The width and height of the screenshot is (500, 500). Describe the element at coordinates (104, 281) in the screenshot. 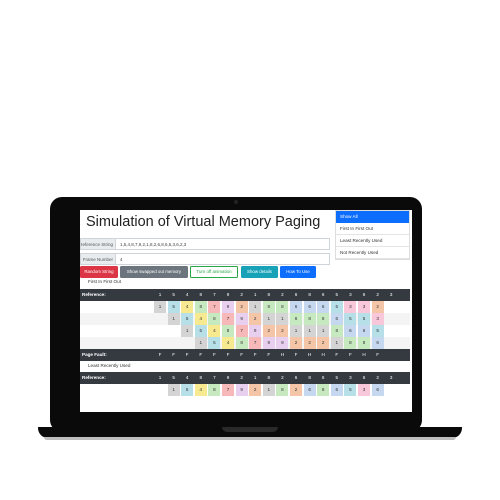

I see `fifo-section-heading: First In First Out` at that location.